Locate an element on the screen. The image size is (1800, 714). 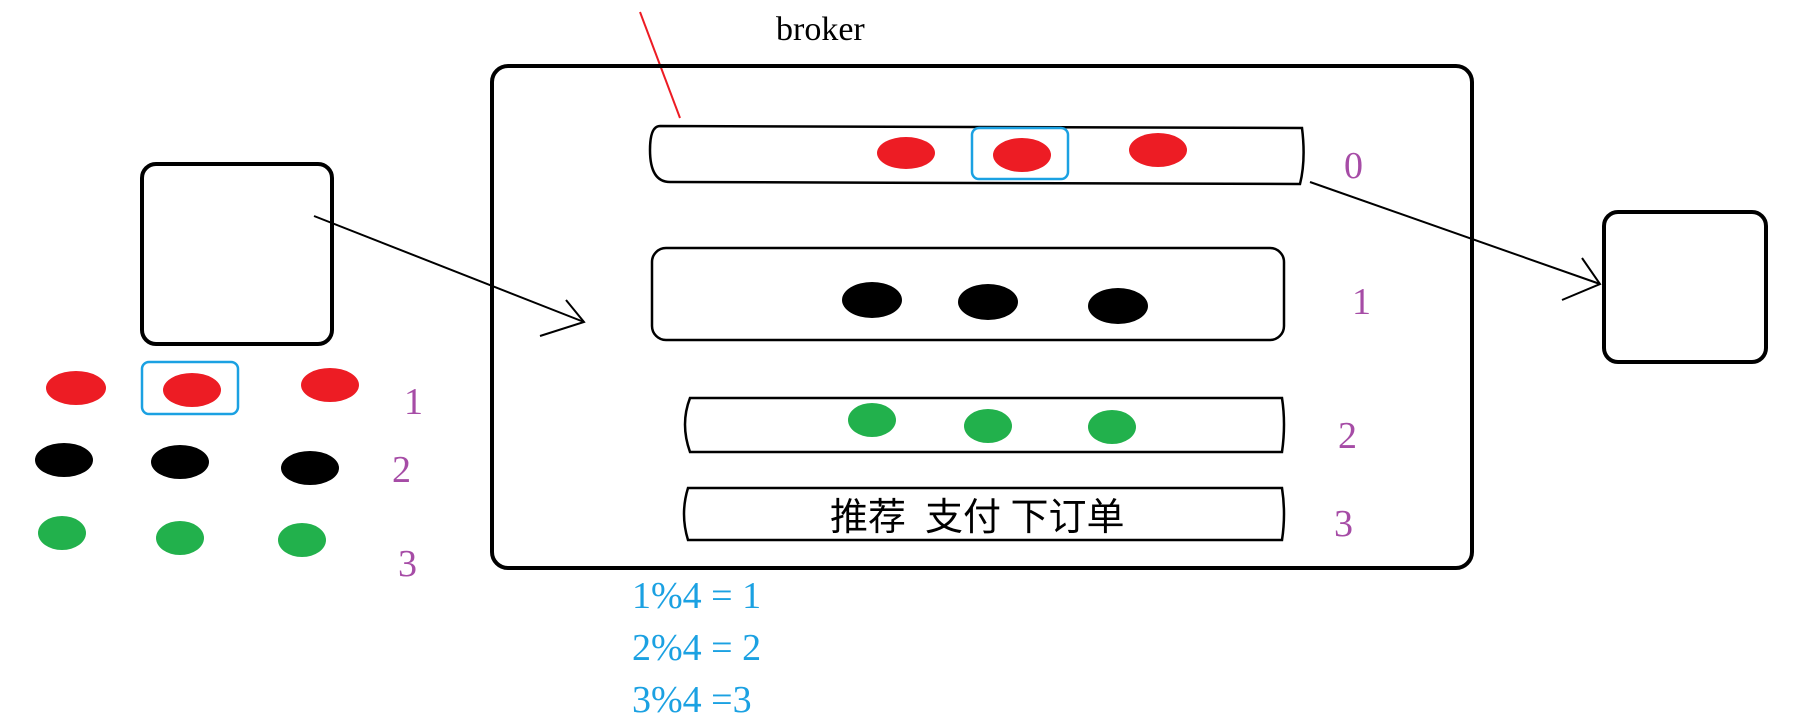
queue-3: 推荐 支付 下订单 is located at coordinates (984, 514).